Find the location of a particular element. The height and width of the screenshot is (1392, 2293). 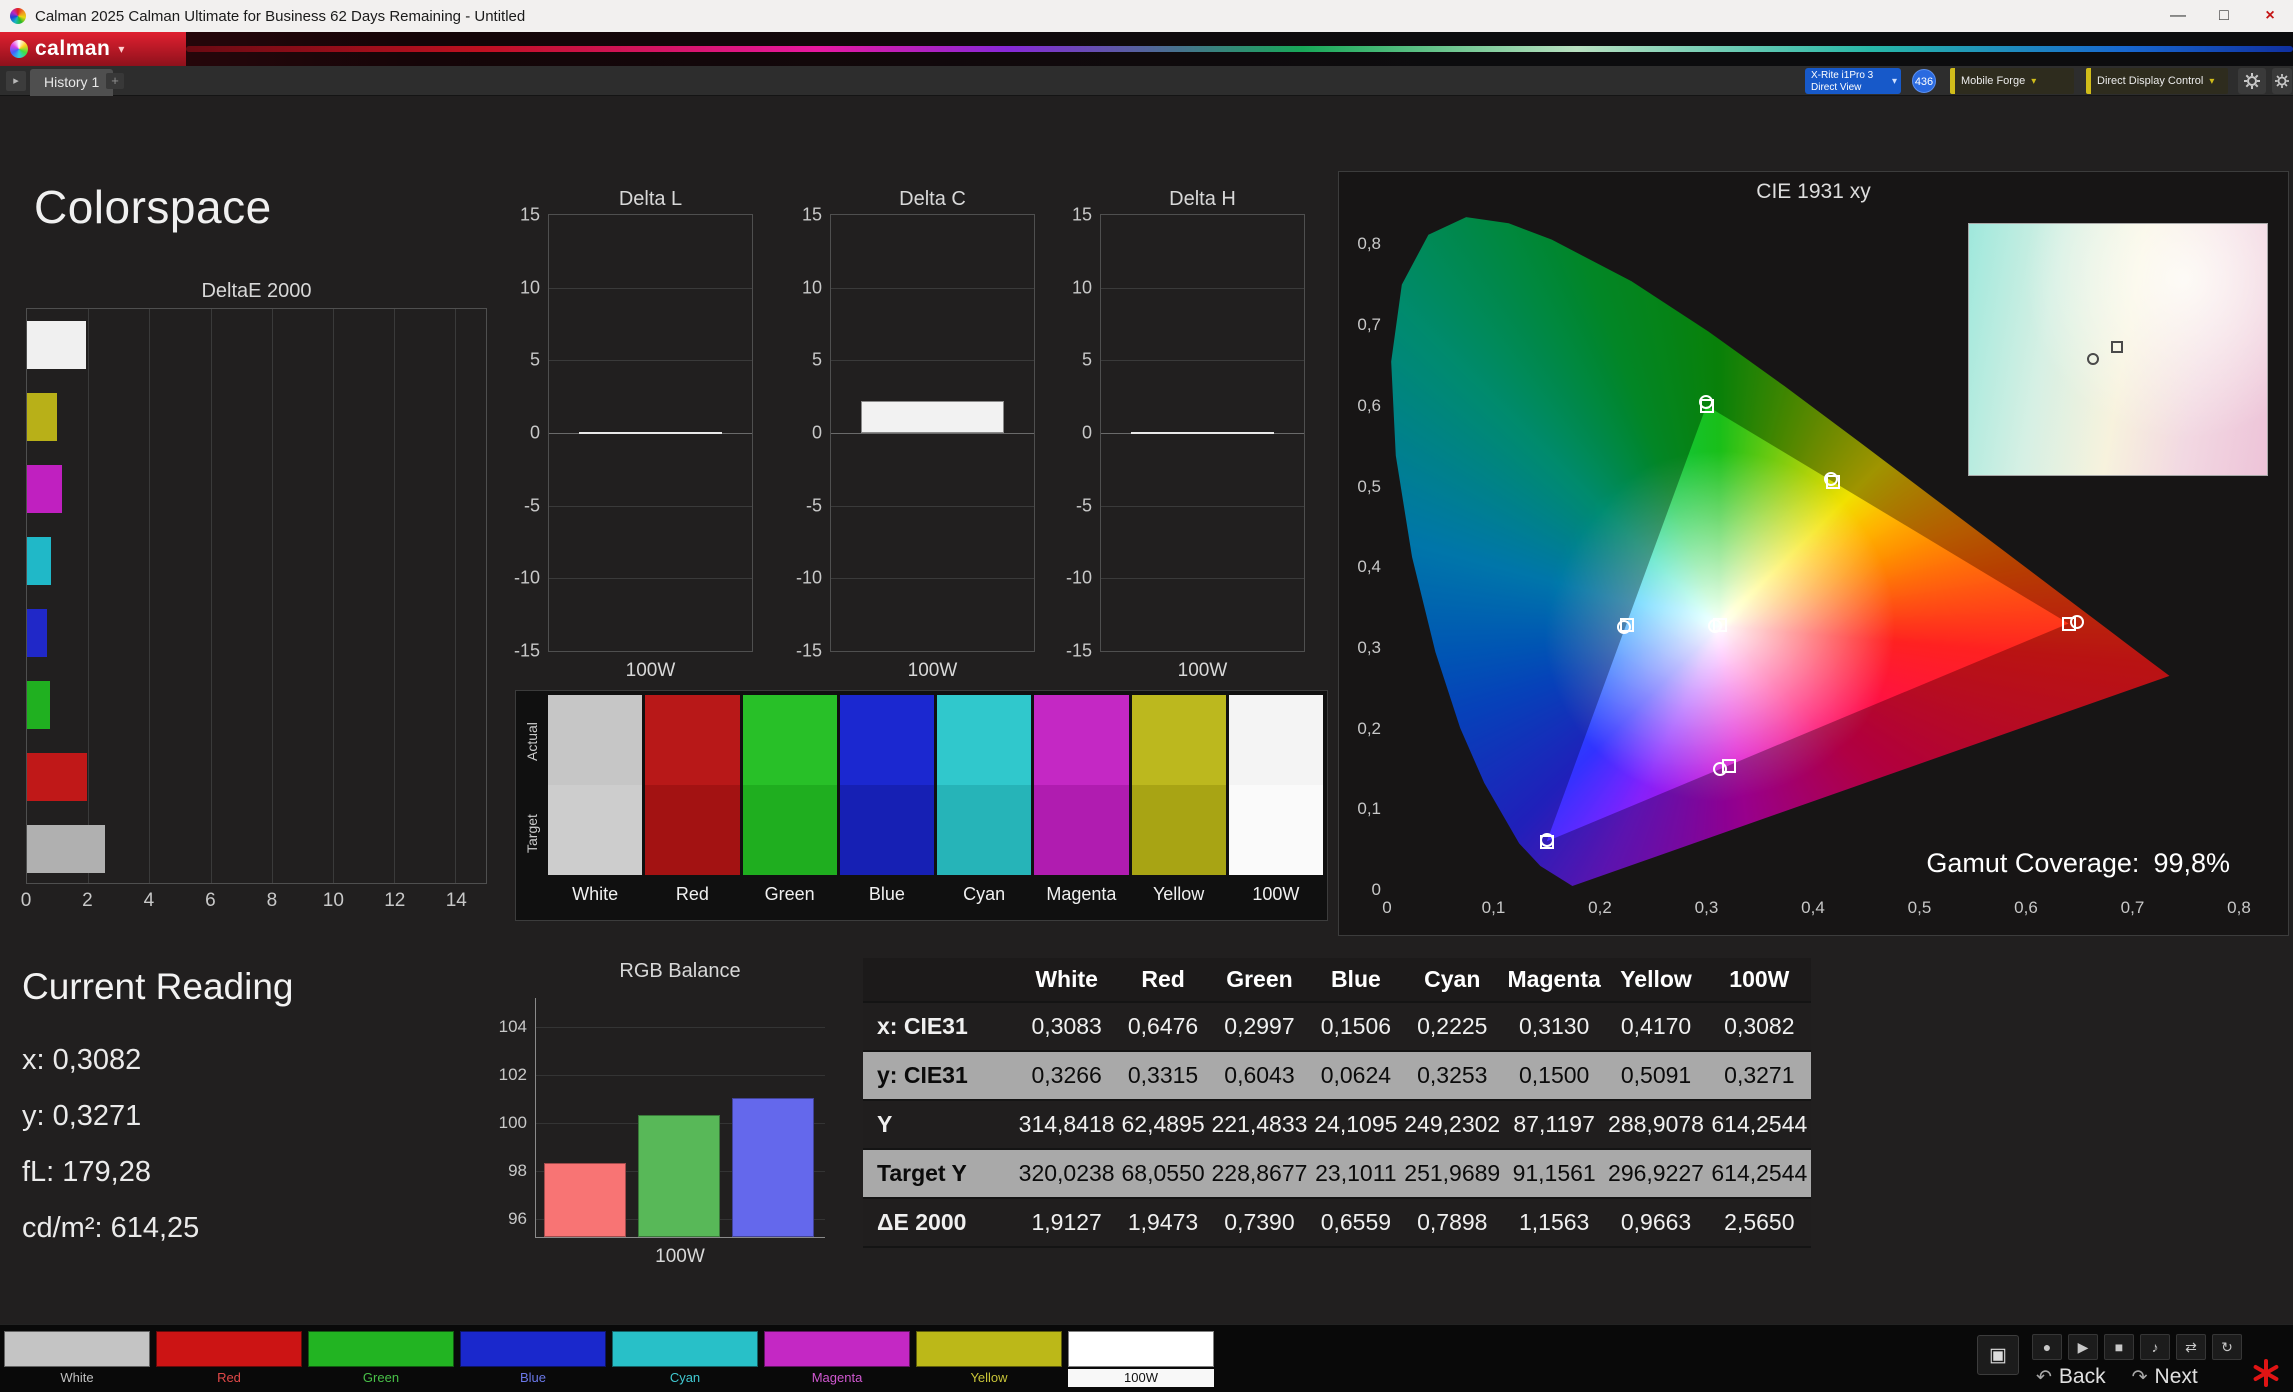

patch-button-yellow: Yellow is located at coordinates (989, 1359).